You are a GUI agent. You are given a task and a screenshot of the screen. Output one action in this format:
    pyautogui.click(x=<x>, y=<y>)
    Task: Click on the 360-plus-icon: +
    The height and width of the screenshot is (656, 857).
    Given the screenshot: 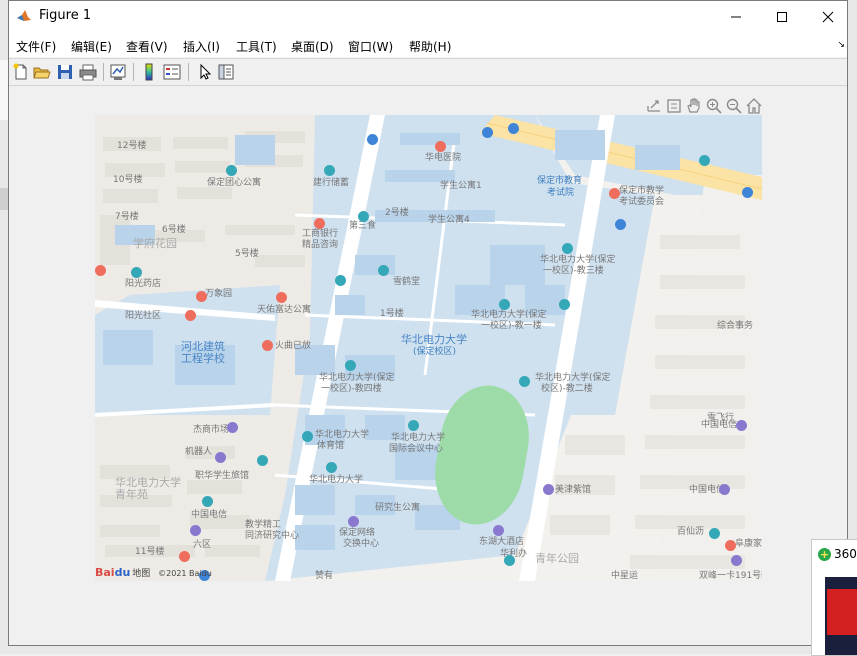 What is the action you would take?
    pyautogui.click(x=824, y=554)
    